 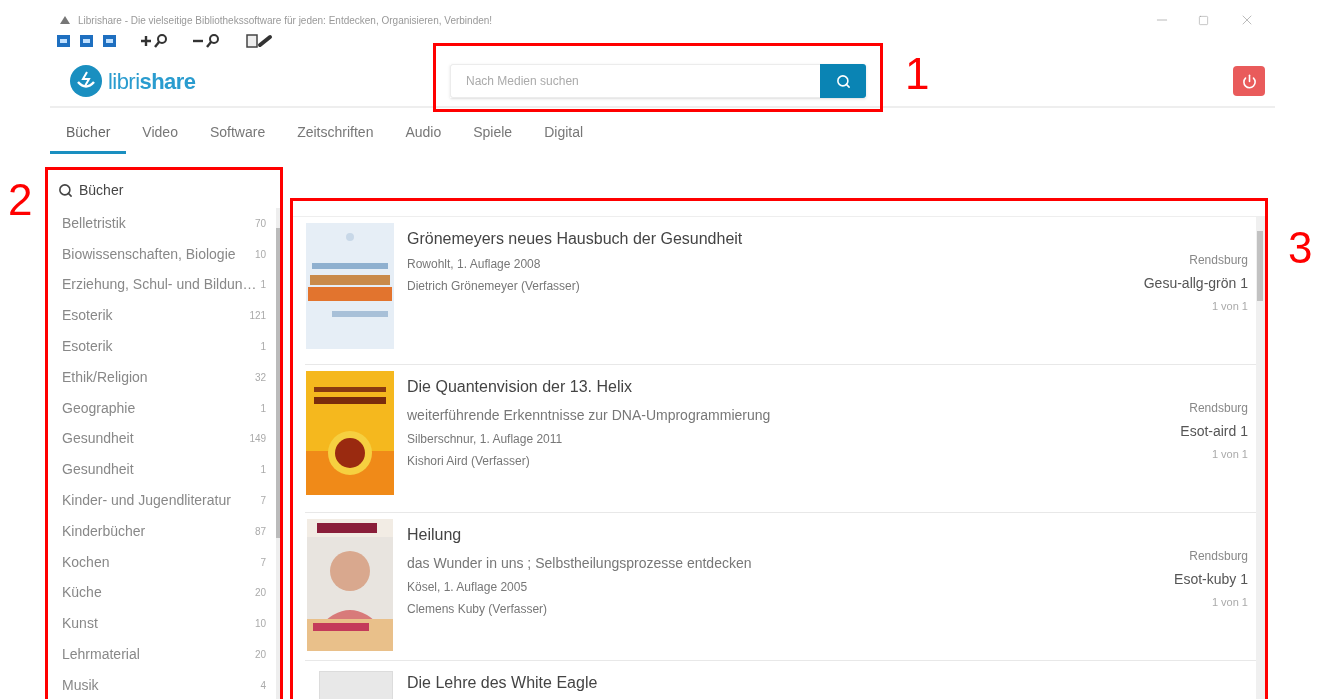 I want to click on category-item: Geographie 1, so click(x=160, y=408).